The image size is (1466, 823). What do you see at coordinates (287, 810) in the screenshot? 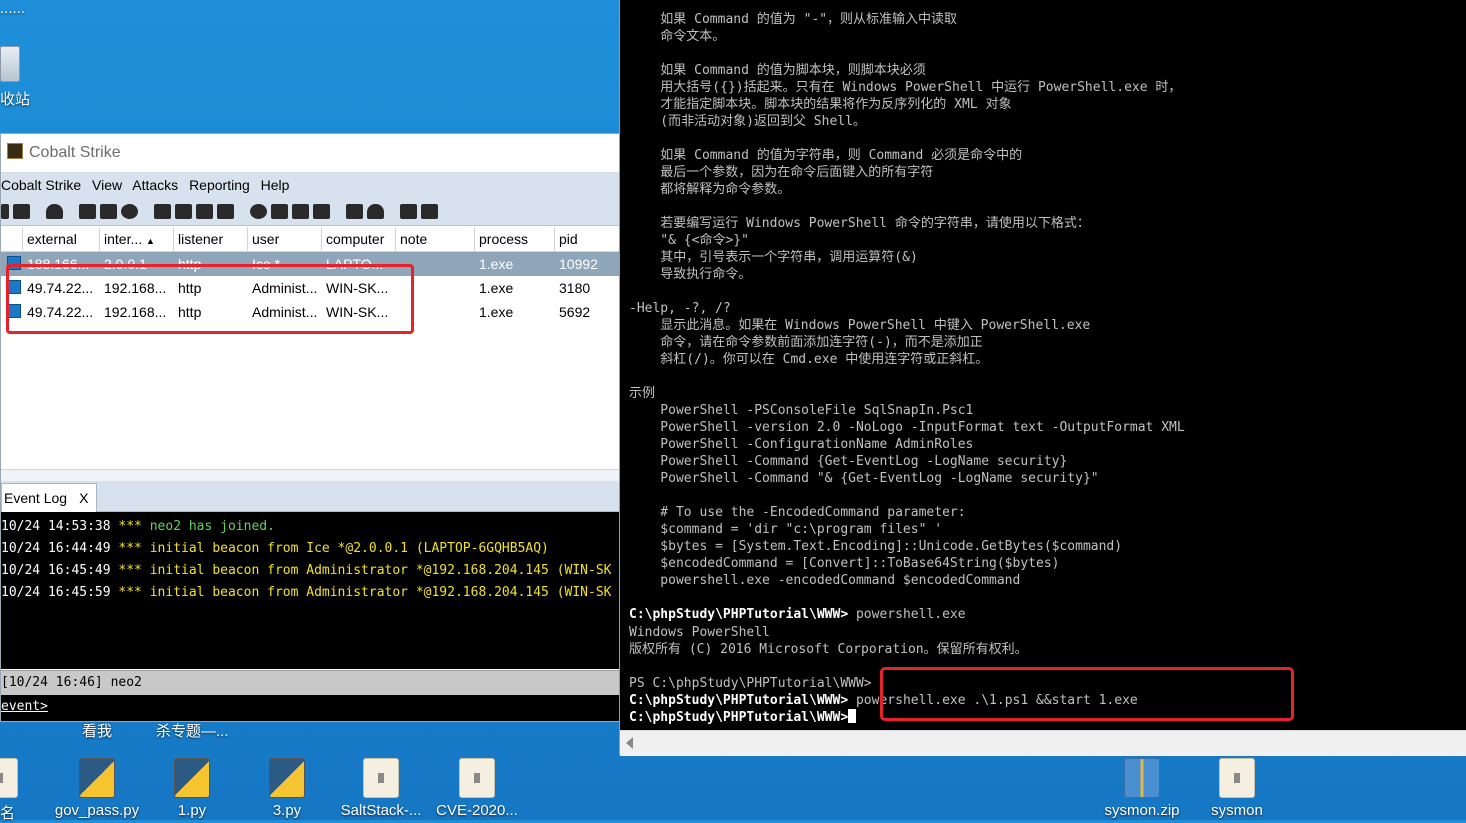
I see `desktop-icon-label: 3.py` at bounding box center [287, 810].